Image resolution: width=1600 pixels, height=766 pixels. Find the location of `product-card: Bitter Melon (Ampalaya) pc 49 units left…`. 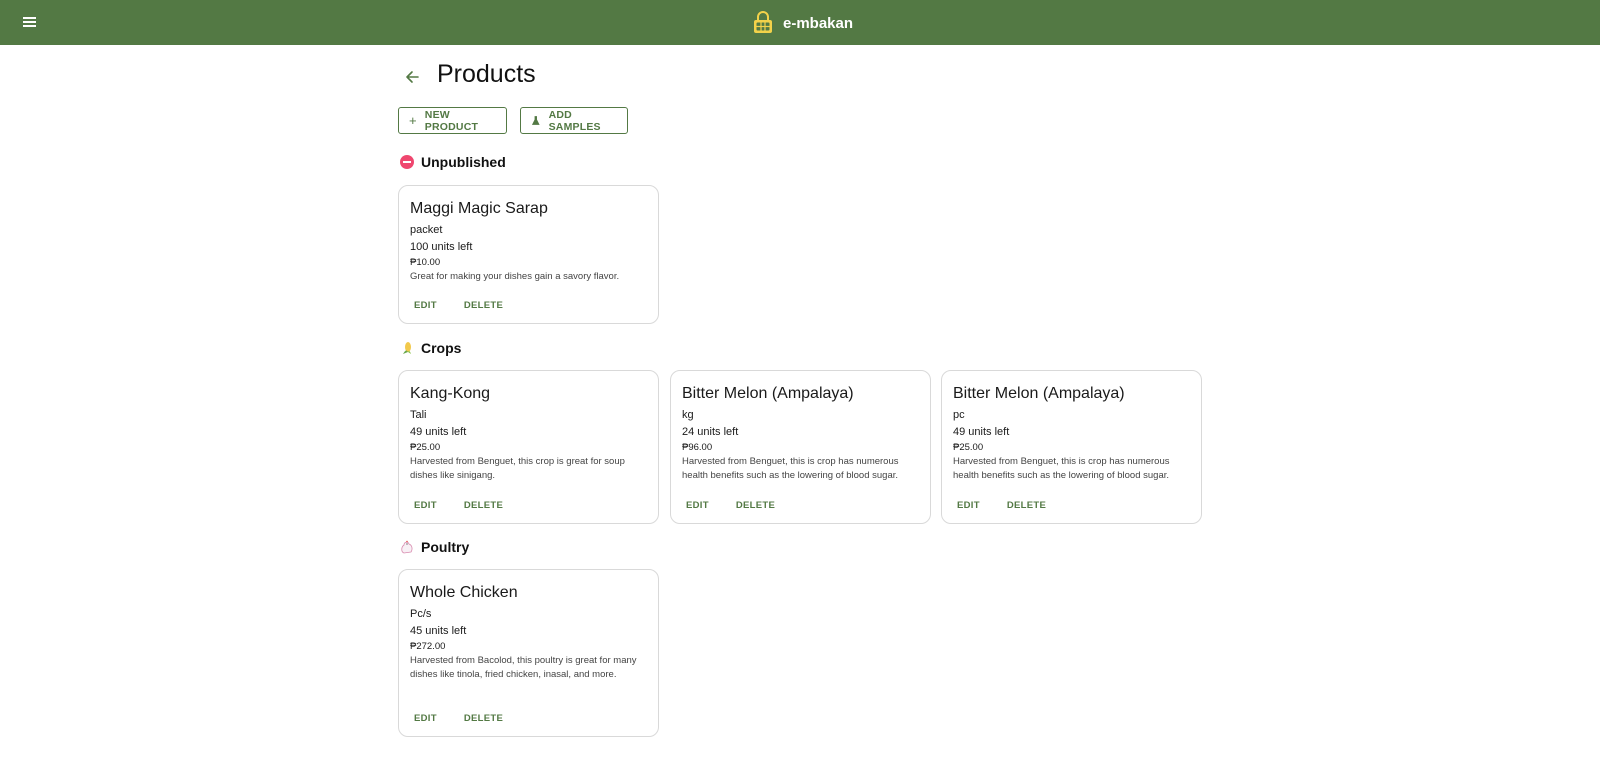

product-card: Bitter Melon (Ampalaya) pc 49 units left… is located at coordinates (1071, 447).